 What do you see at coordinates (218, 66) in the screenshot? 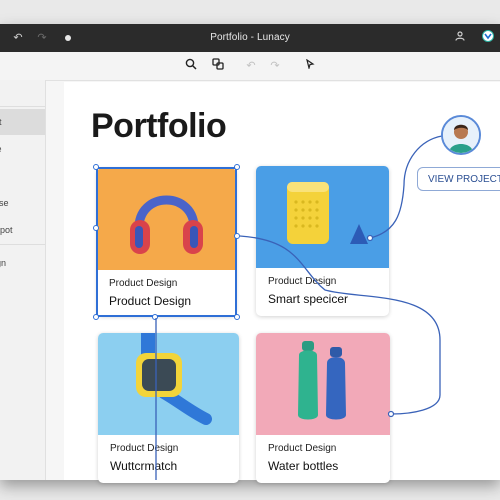
I see `component-icon` at bounding box center [218, 66].